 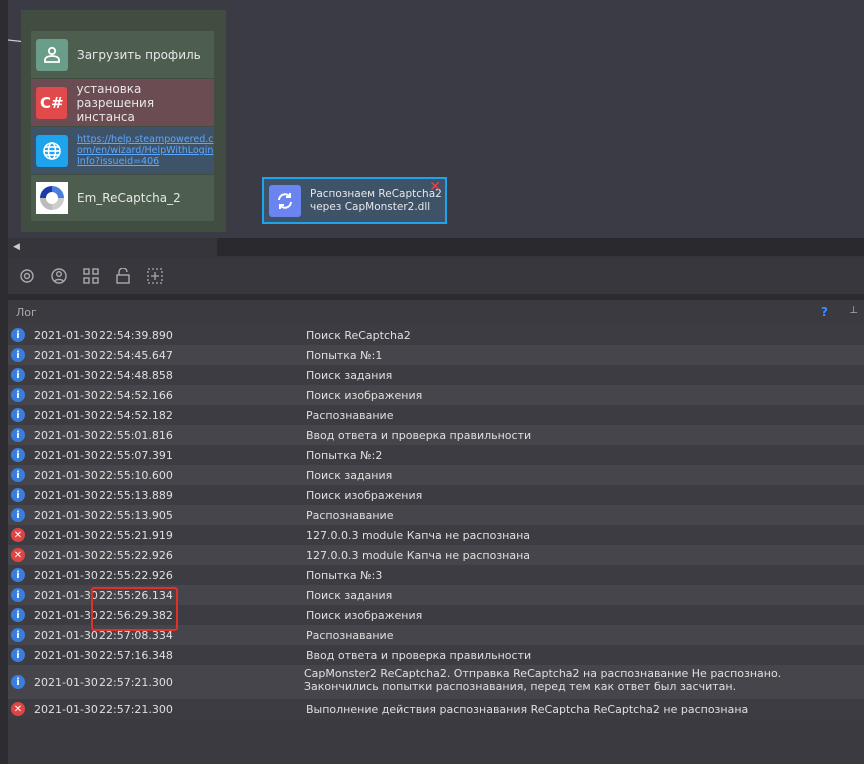 I want to click on grid-icon, so click(x=91, y=276).